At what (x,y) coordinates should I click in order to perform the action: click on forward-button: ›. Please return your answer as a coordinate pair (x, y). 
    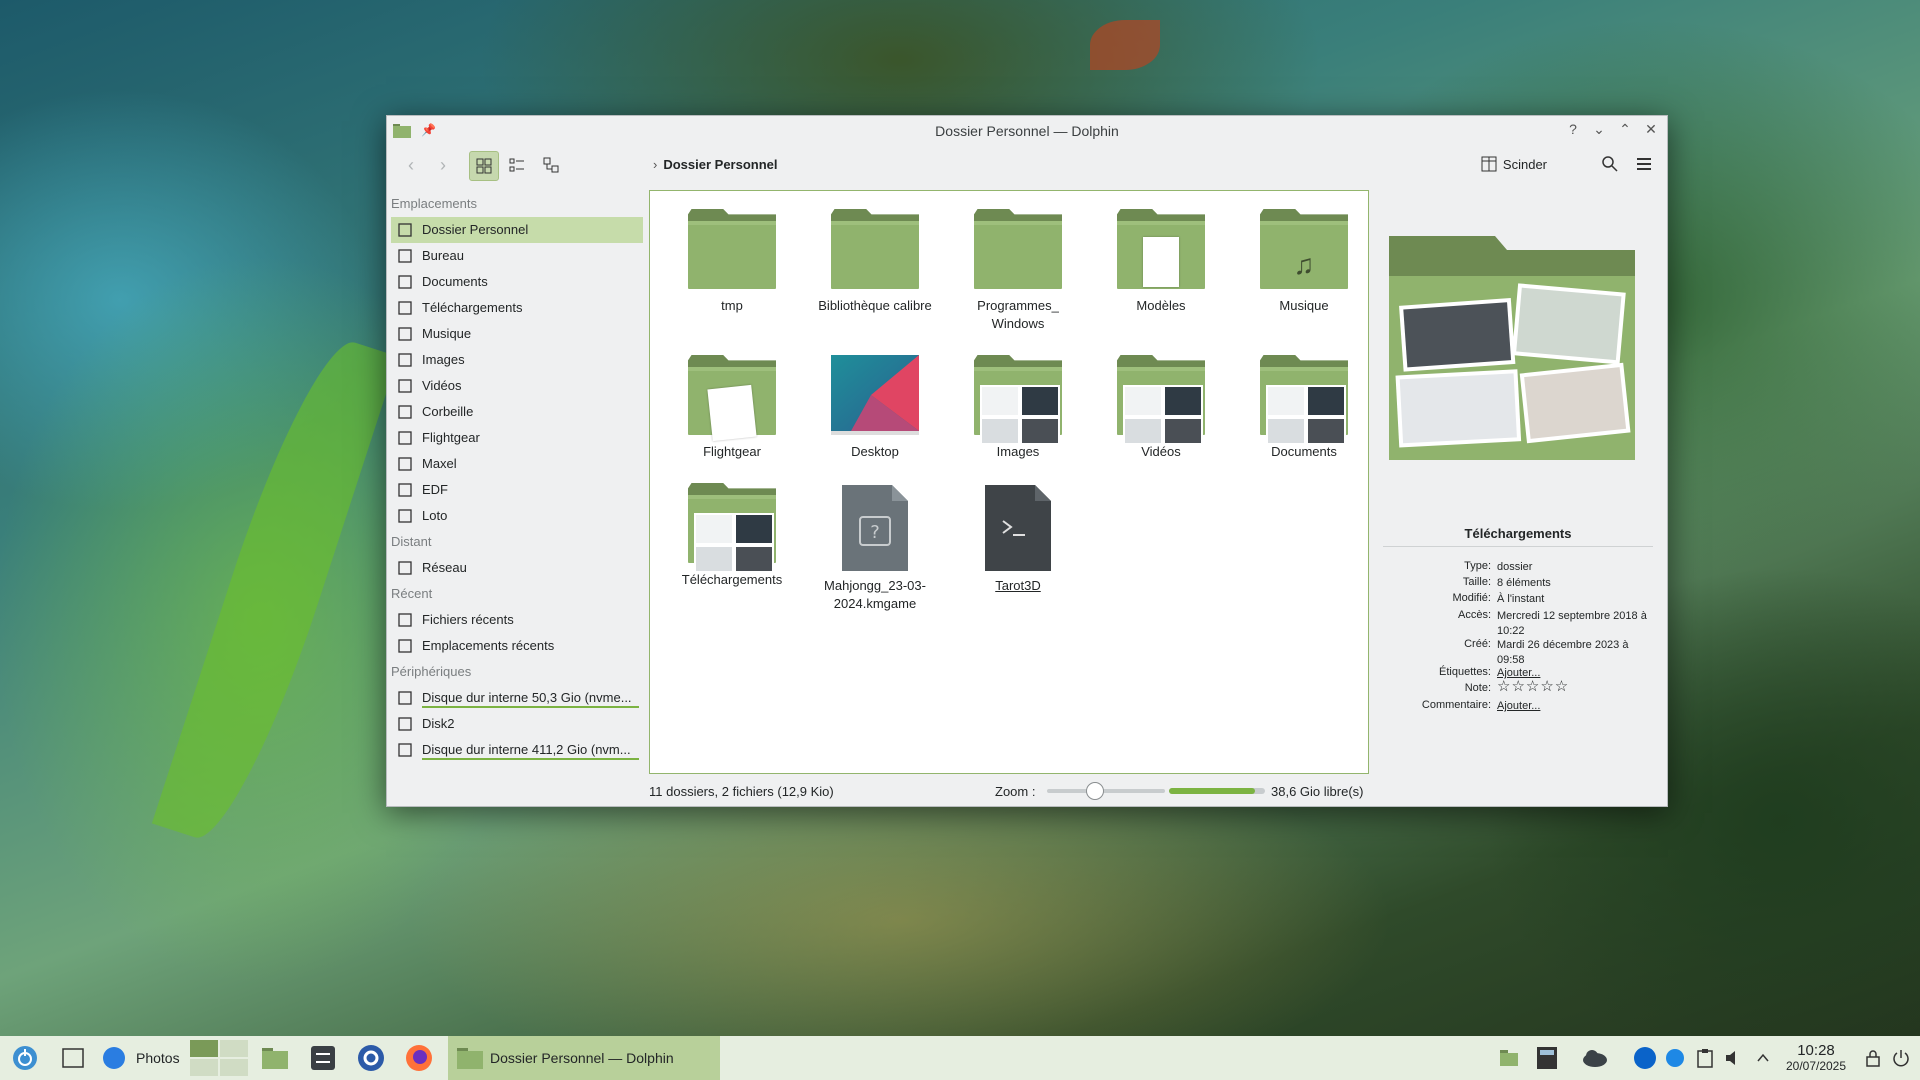
    Looking at the image, I should click on (443, 165).